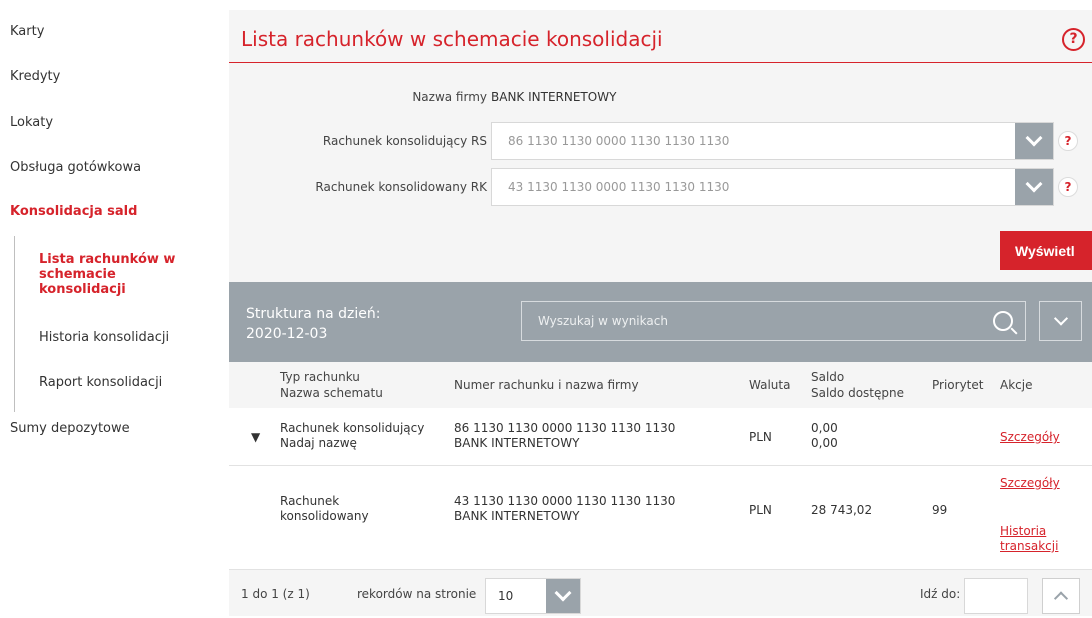 This screenshot has width=1092, height=618. I want to click on rk-account-select: 43 1130 1130 0000 1130 1130 1130, so click(772, 187).